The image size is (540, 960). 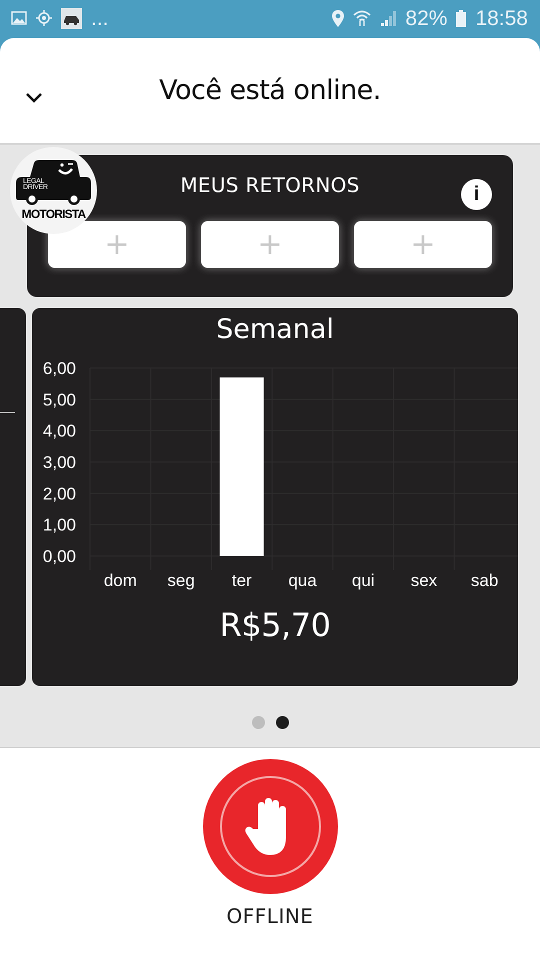 What do you see at coordinates (388, 18) in the screenshot?
I see `signal-icon` at bounding box center [388, 18].